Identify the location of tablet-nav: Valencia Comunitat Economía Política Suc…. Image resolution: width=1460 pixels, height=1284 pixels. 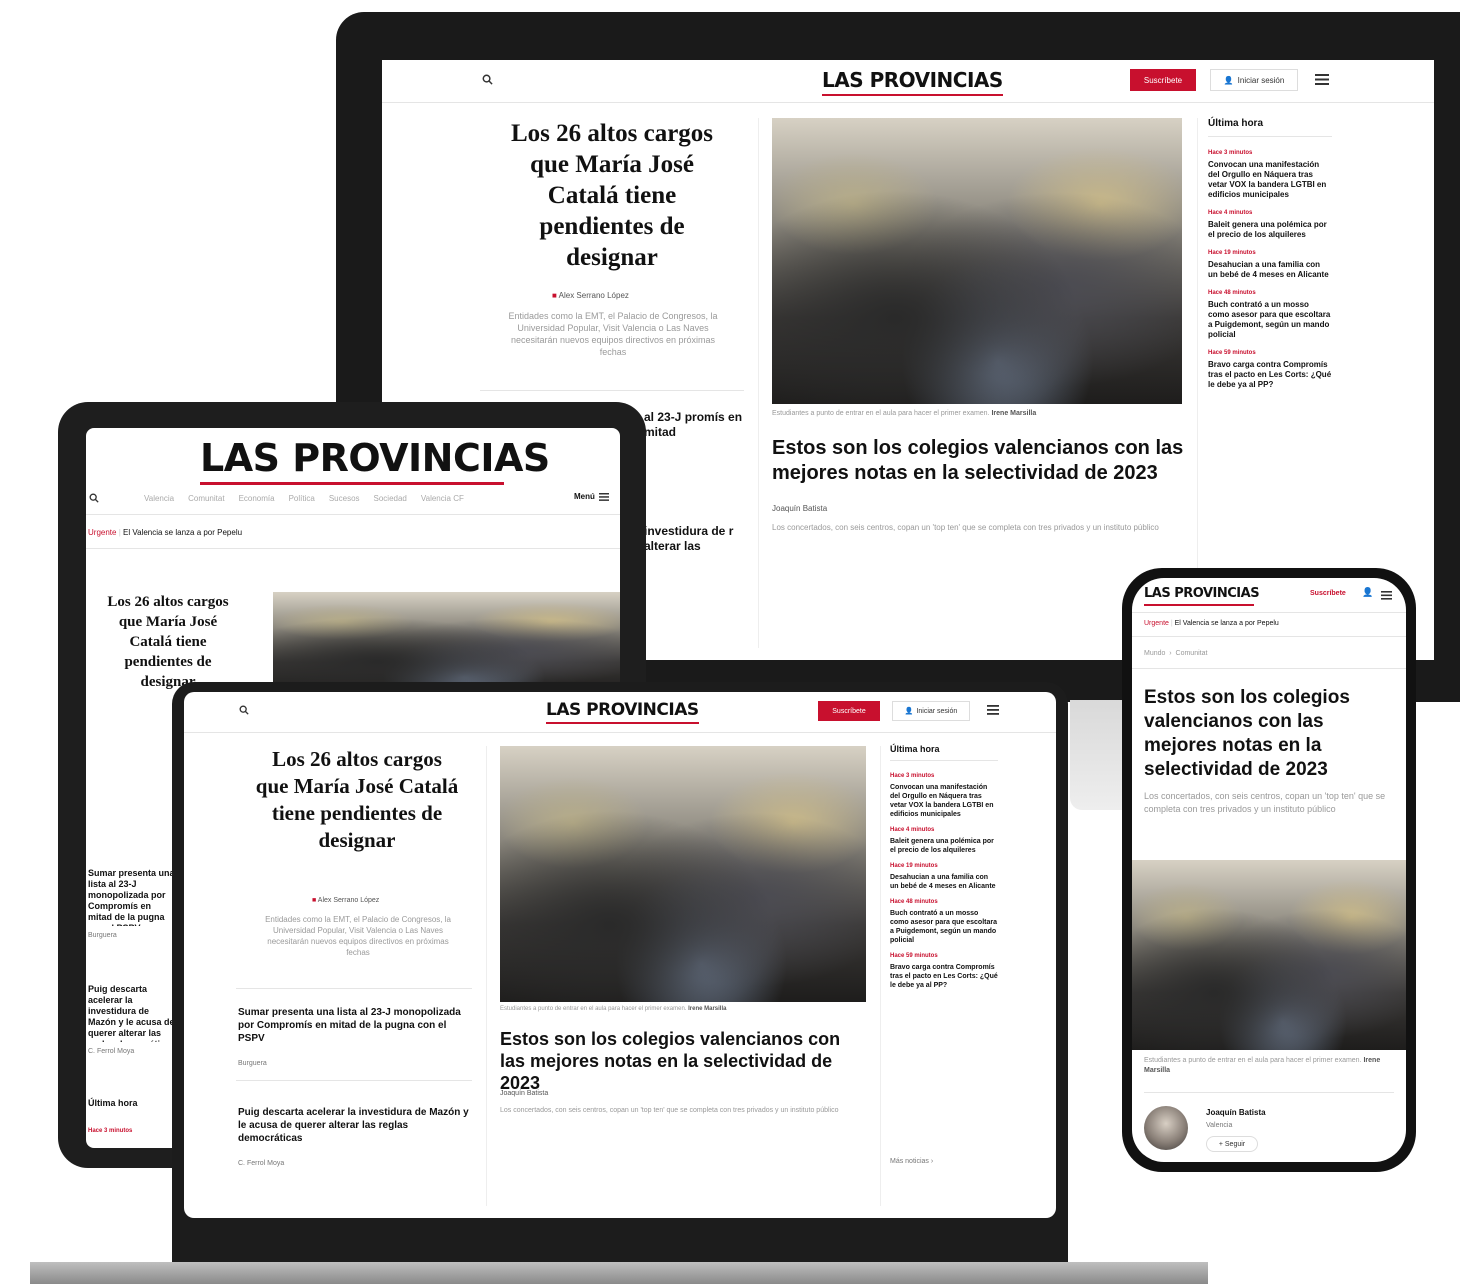
(304, 498).